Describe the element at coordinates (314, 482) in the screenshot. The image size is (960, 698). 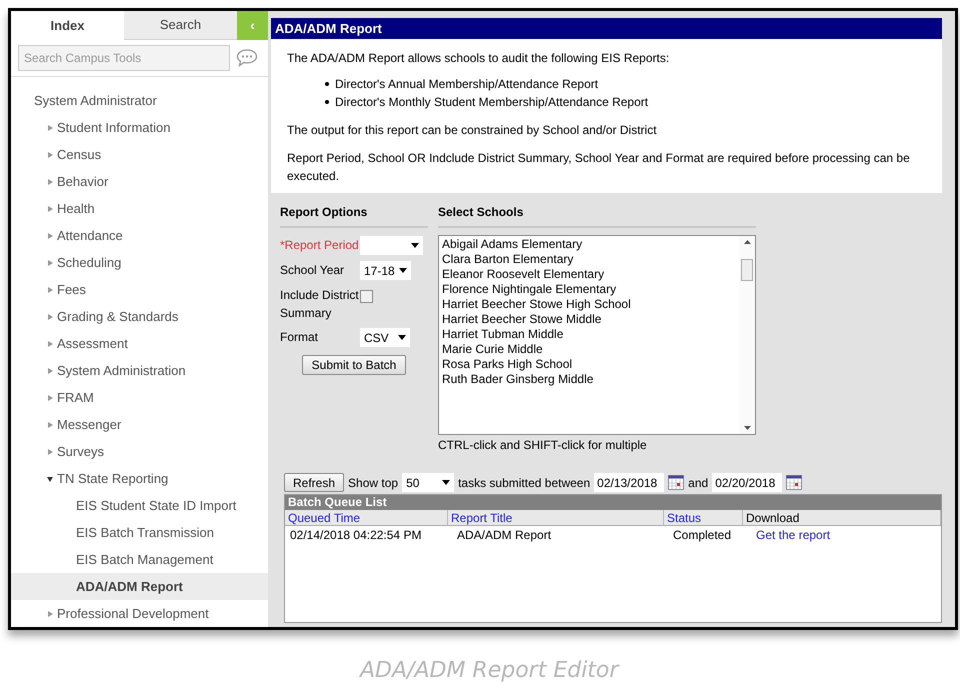
I see `refresh-button: Refresh` at that location.